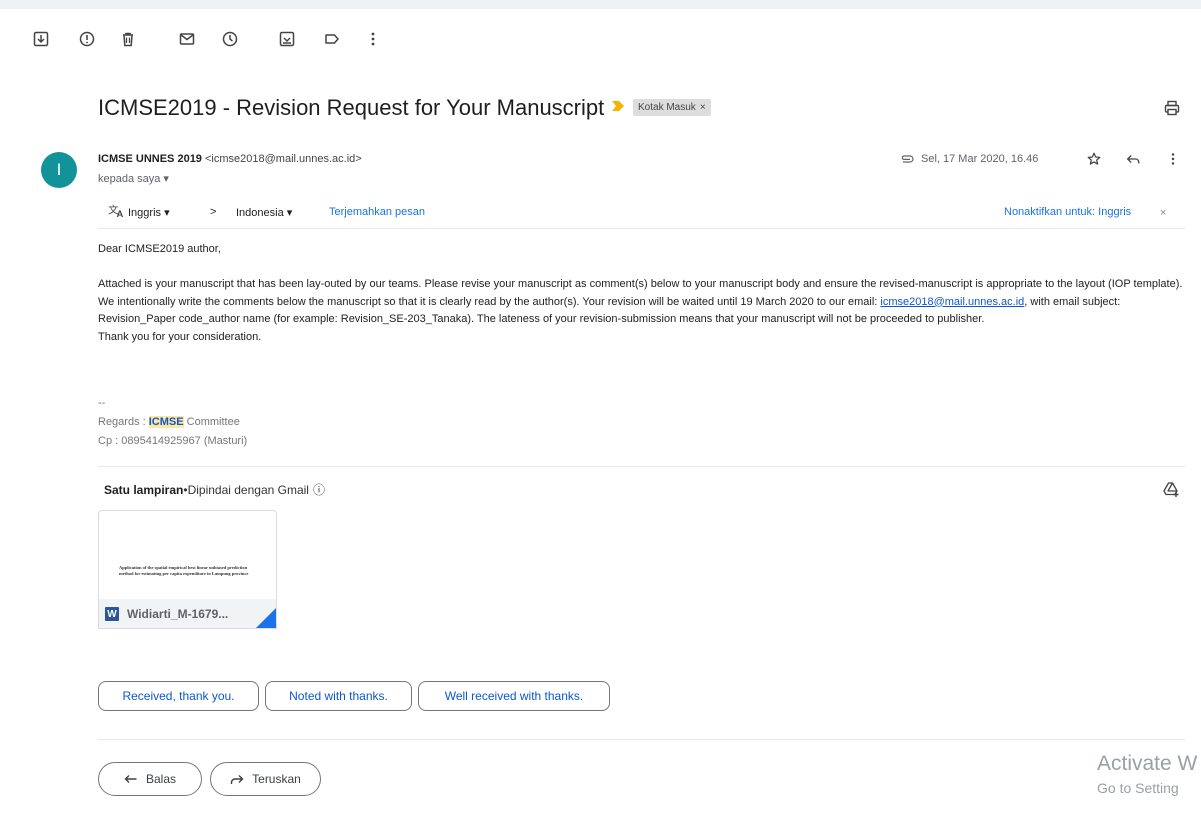 The width and height of the screenshot is (1201, 815). Describe the element at coordinates (237, 779) in the screenshot. I see `forward-arrow-icon` at that location.